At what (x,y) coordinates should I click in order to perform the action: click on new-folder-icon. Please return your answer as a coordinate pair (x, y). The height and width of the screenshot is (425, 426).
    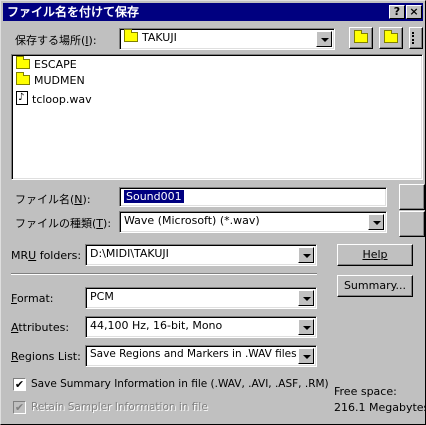
    Looking at the image, I should click on (391, 36).